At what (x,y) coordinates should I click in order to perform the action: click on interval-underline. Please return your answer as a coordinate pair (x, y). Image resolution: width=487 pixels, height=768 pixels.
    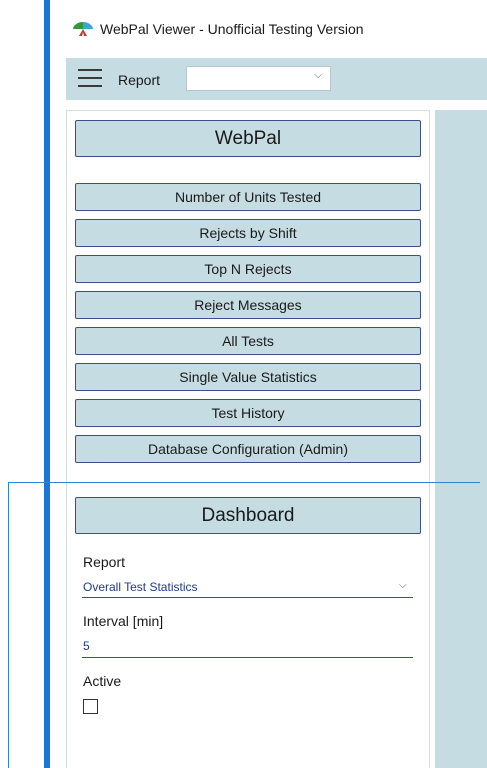
    Looking at the image, I should click on (247, 657).